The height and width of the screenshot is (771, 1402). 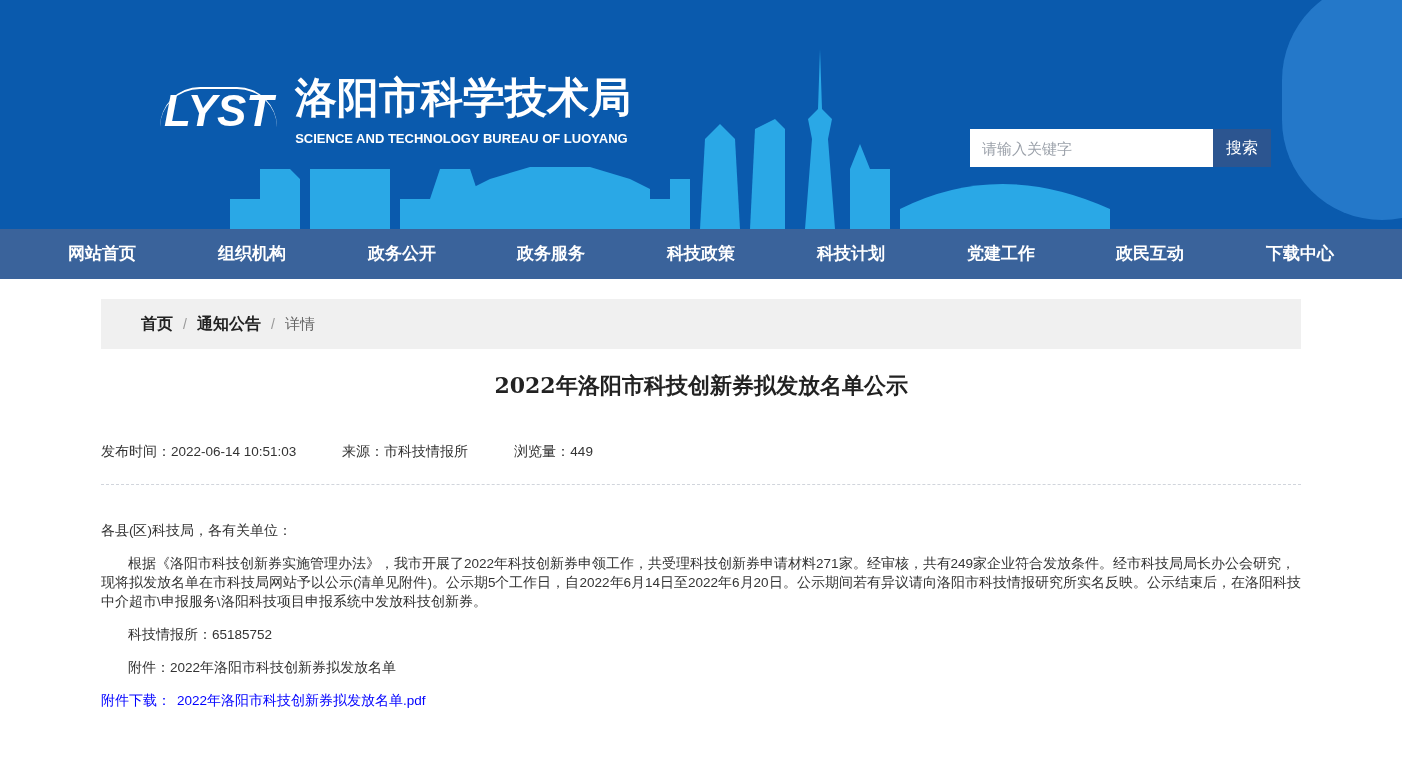 I want to click on article-paragraph: 各县(区)科技局，各有关单位：, so click(x=197, y=531).